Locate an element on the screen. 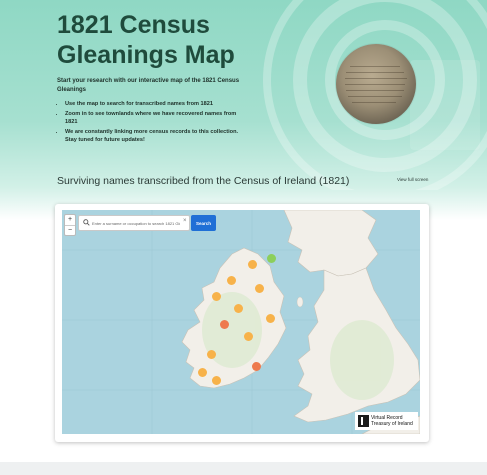 The image size is (487, 475). virtual-record-treasury-logo is located at coordinates (363, 421).